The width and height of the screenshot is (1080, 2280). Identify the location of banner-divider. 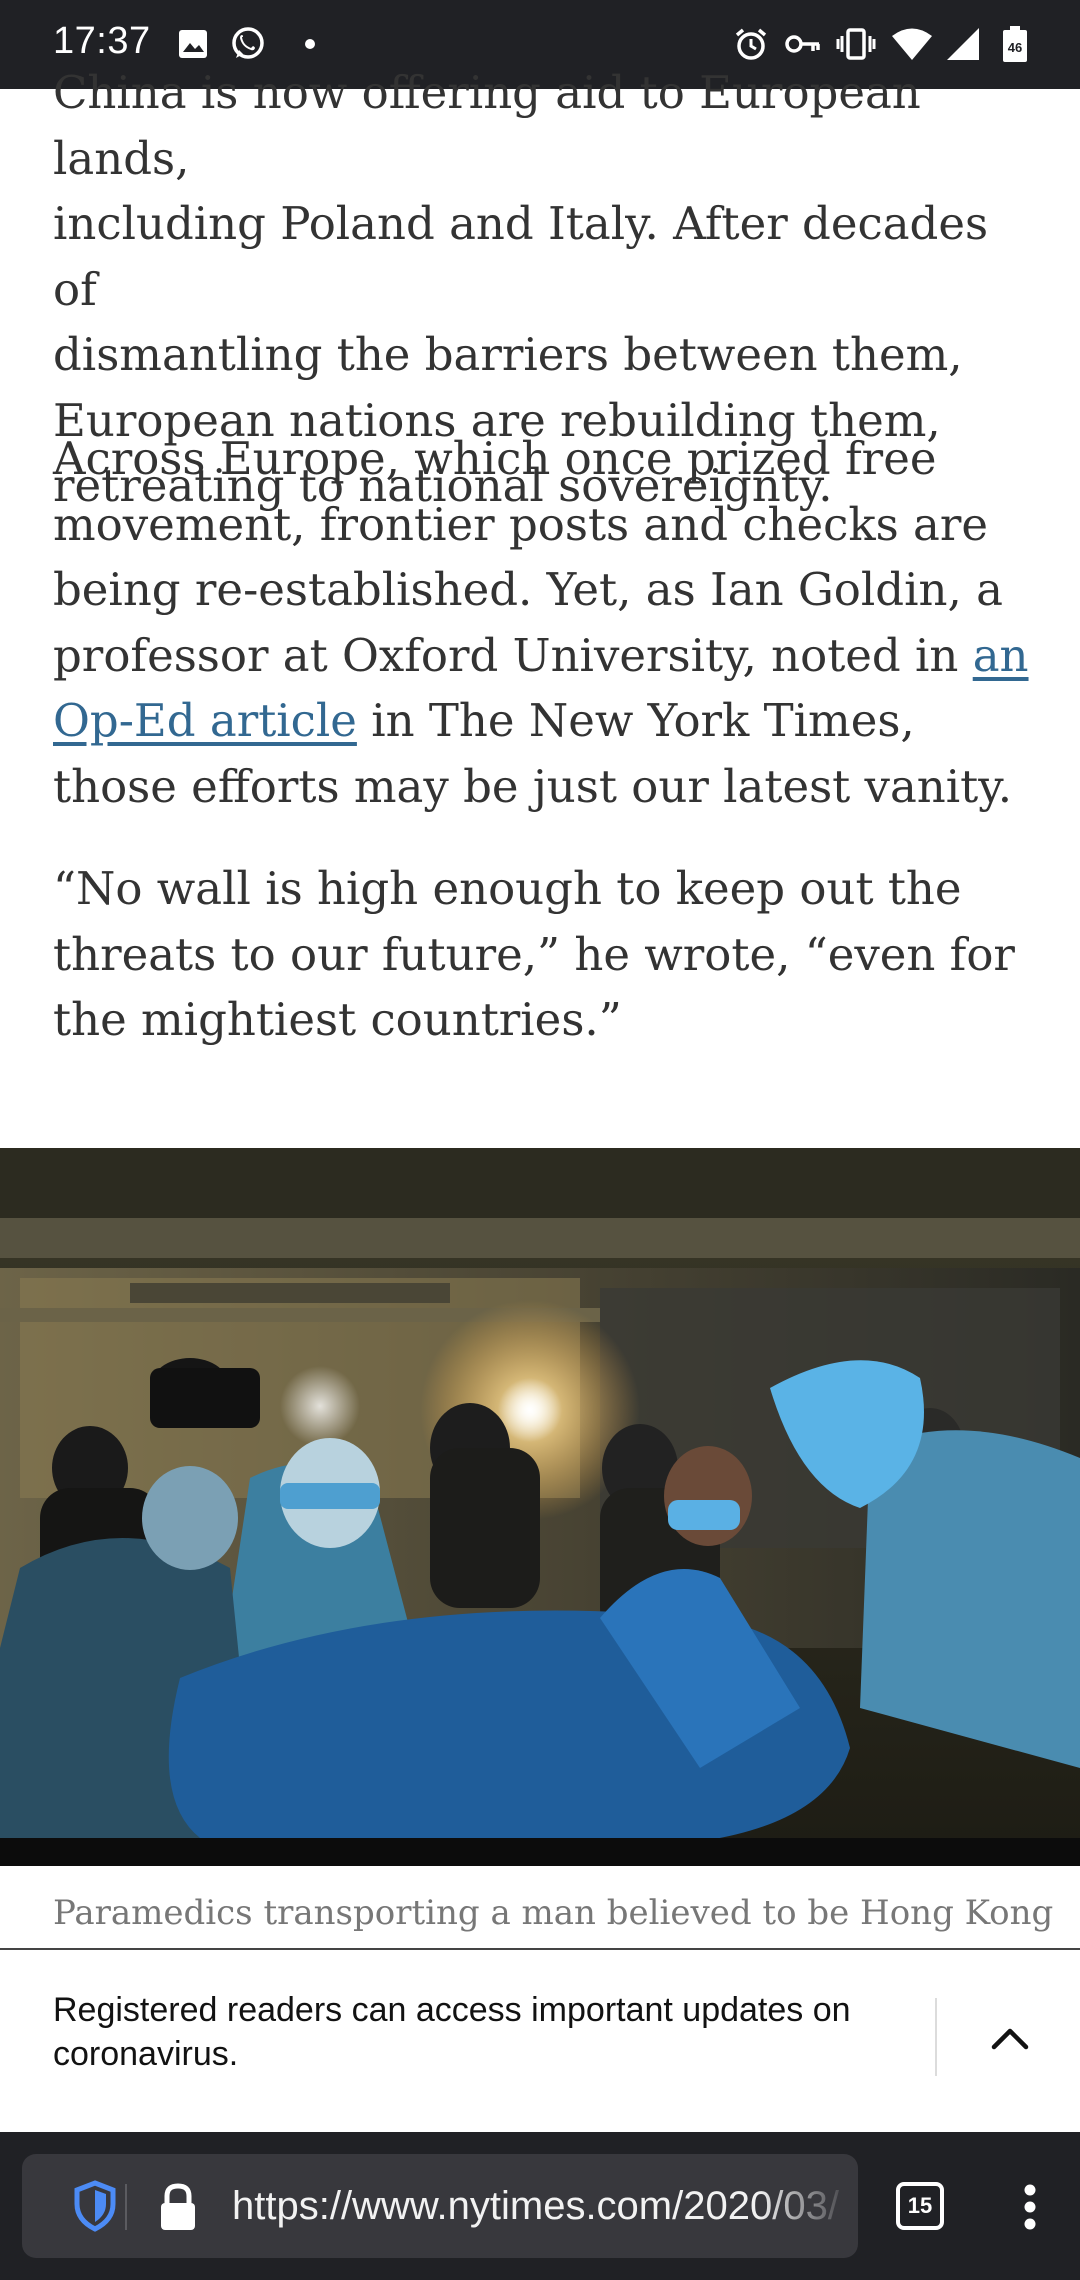
(936, 2037).